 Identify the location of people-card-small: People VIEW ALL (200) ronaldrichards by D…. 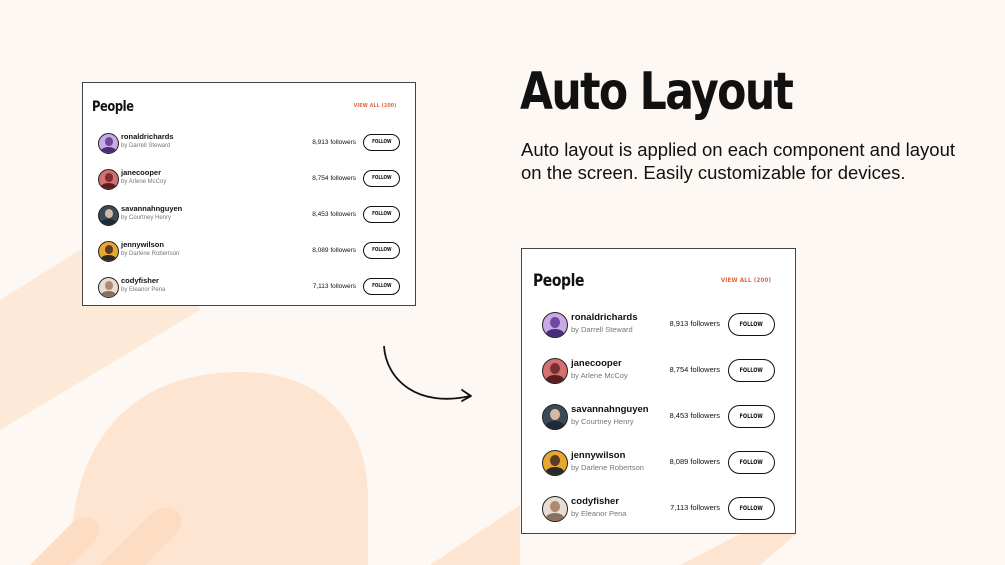
(249, 194).